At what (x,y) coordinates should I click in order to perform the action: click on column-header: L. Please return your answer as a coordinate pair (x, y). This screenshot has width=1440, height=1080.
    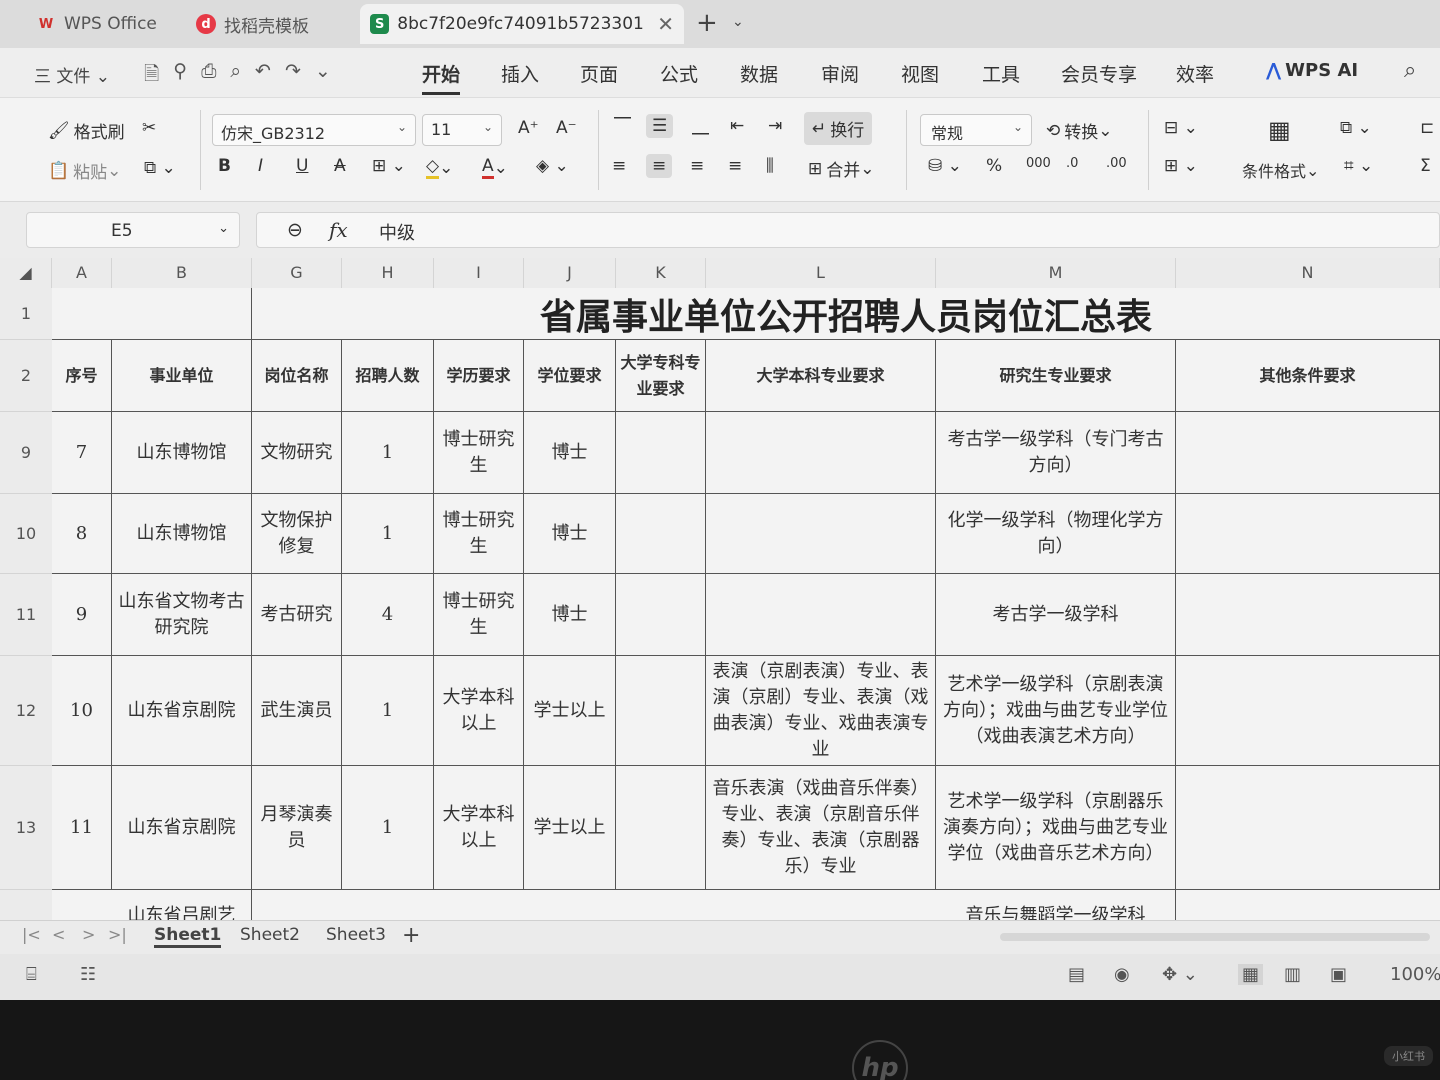
    Looking at the image, I should click on (821, 273).